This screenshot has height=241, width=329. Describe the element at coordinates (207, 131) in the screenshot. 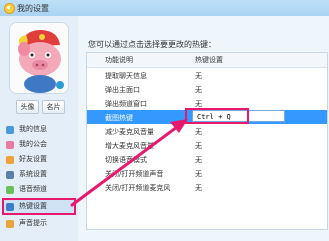

I see `table-row: 减少麦克风音量 无` at that location.